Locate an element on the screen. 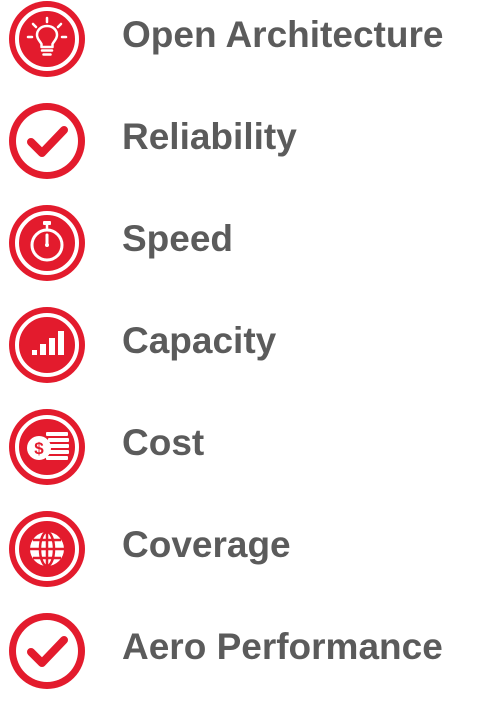 This screenshot has width=495, height=723. feature-item-speed: Speed is located at coordinates (248, 238).